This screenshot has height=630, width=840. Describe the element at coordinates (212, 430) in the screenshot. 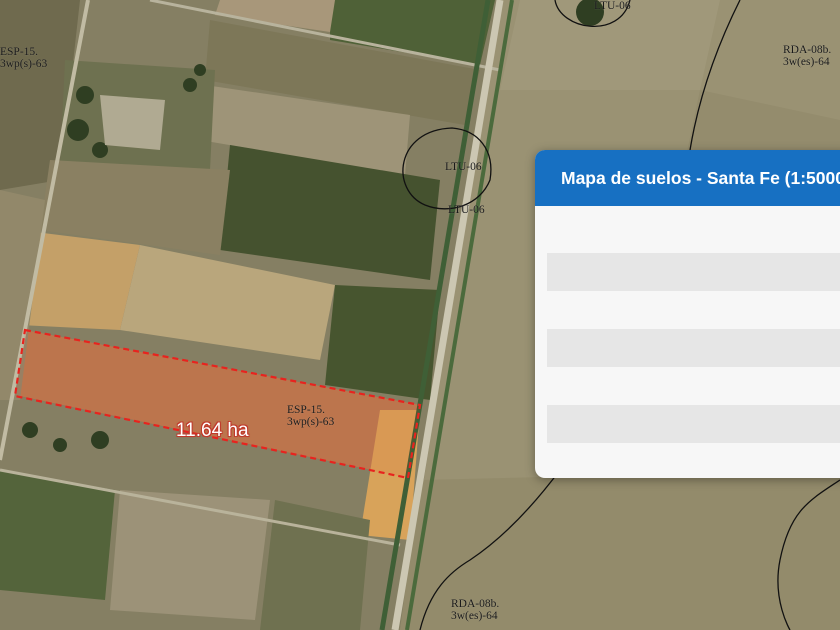

I see `area-measurement-label: 11.64 ha` at that location.